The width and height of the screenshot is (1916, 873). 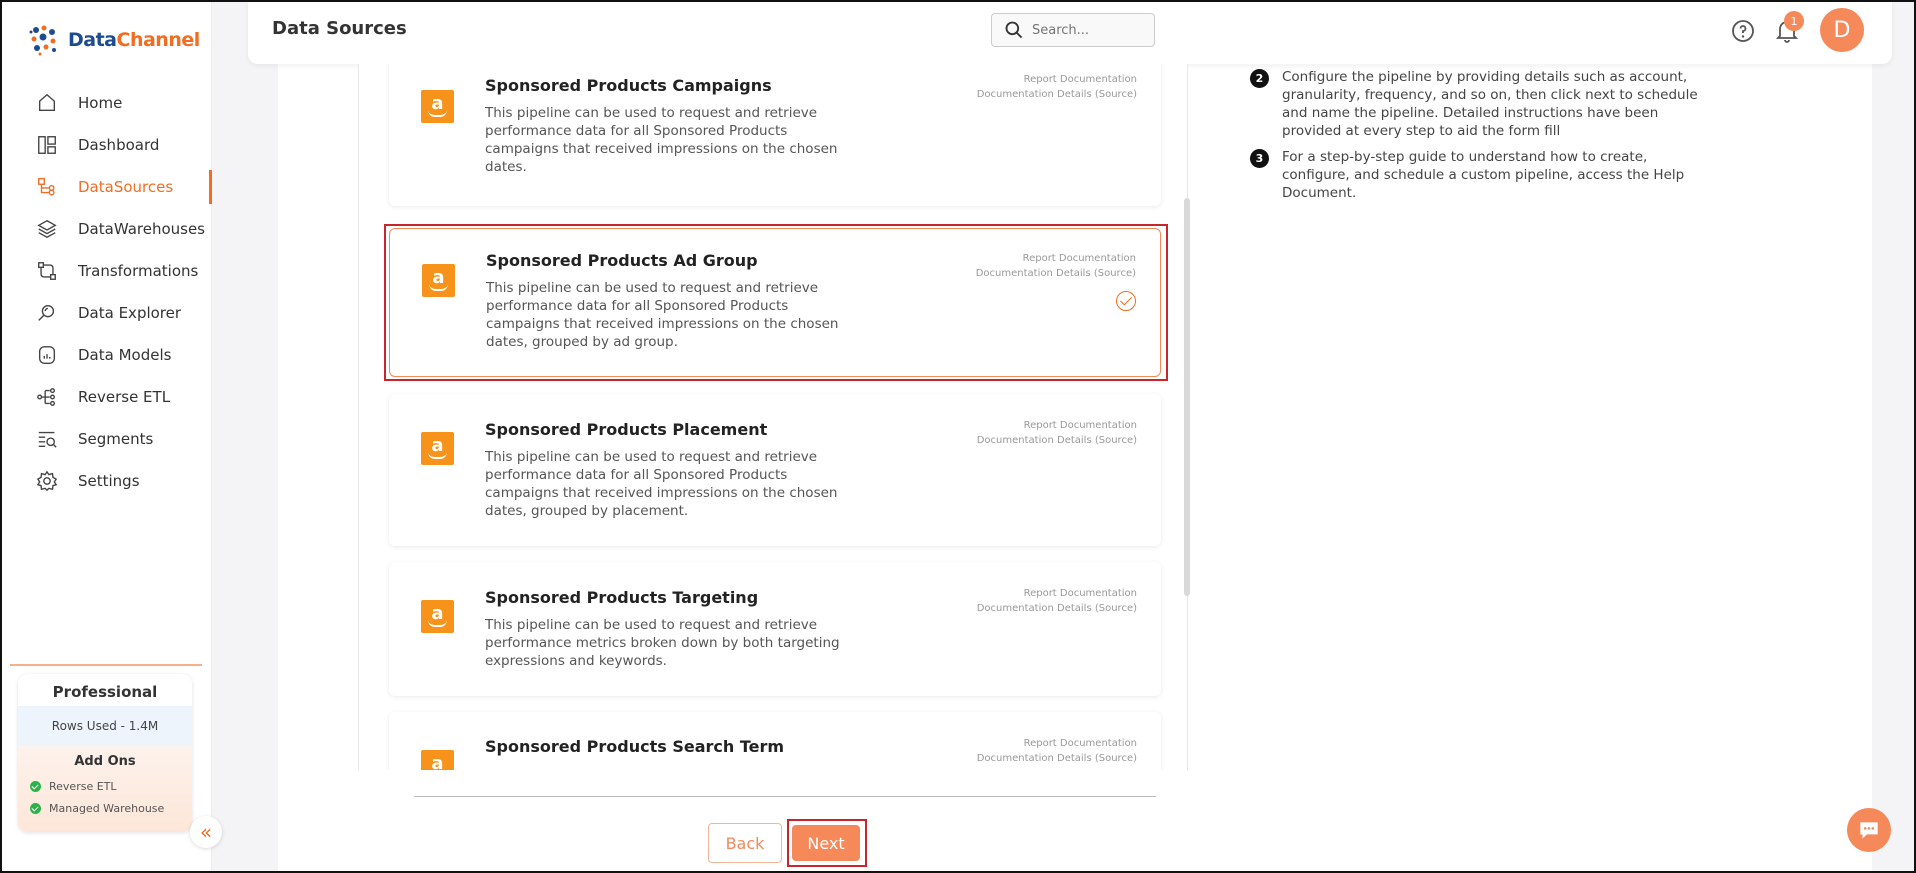 What do you see at coordinates (47, 103) in the screenshot?
I see `home-icon` at bounding box center [47, 103].